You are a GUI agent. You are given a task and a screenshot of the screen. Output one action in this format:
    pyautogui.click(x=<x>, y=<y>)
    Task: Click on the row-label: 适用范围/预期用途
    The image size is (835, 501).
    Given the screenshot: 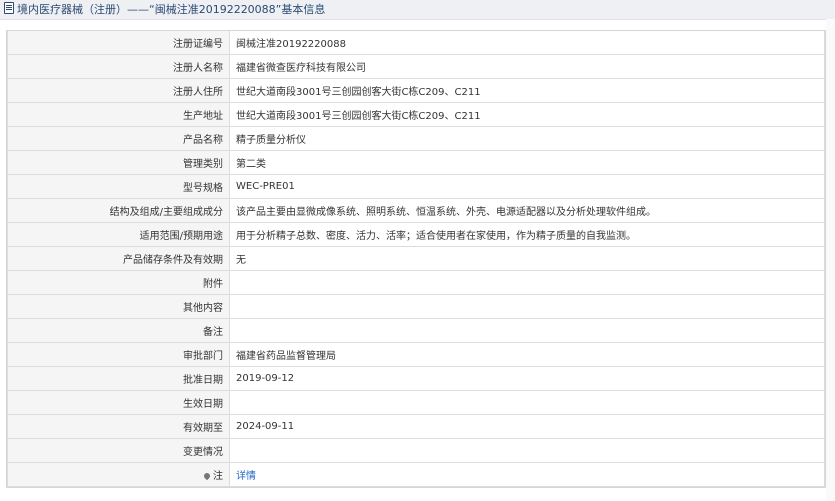 What is the action you would take?
    pyautogui.click(x=118, y=234)
    